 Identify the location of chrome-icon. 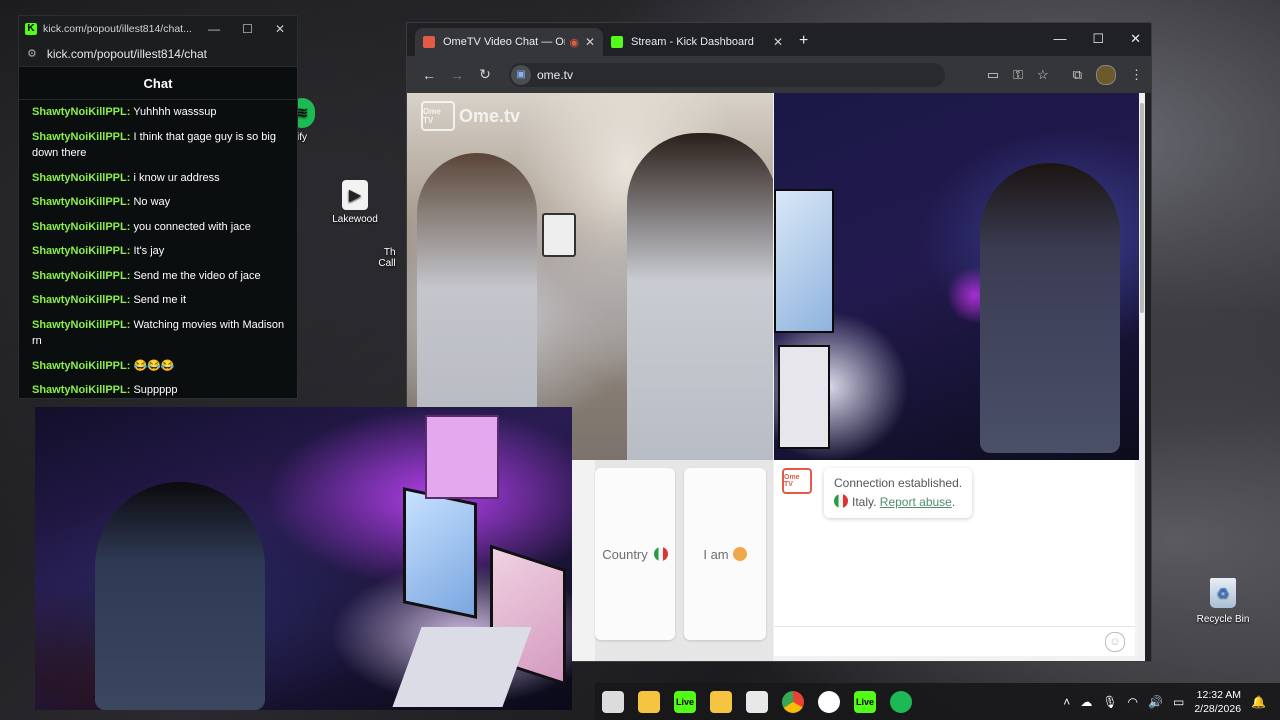
(793, 701).